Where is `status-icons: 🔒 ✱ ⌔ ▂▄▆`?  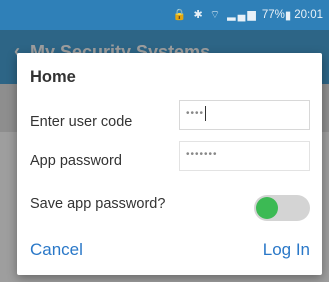
status-icons: 🔒 ✱ ⌔ ▂▄▆ is located at coordinates (215, 15).